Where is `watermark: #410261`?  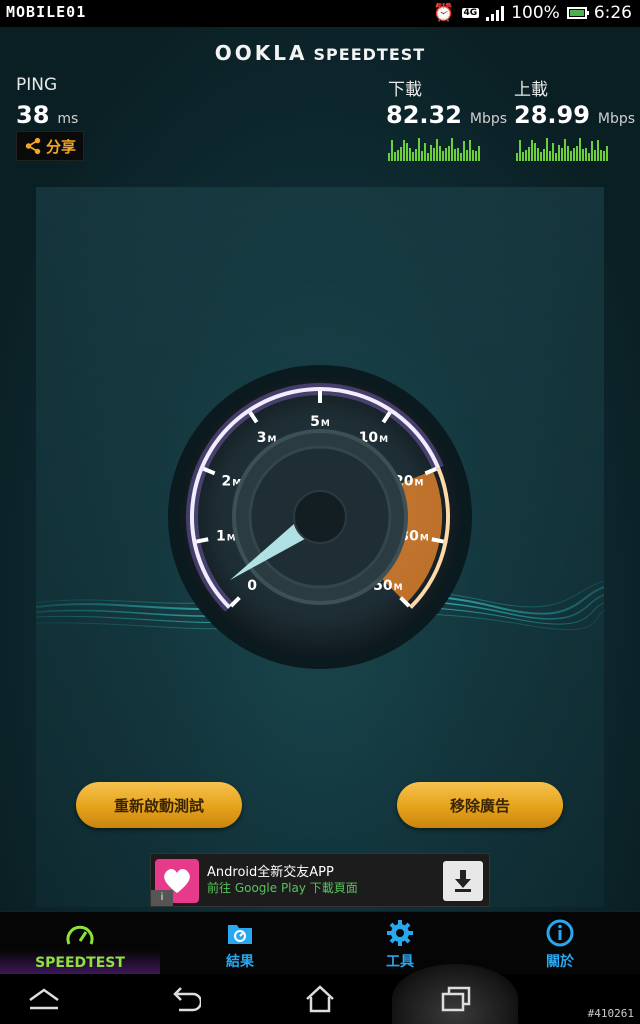
watermark: #410261 is located at coordinates (610, 1013).